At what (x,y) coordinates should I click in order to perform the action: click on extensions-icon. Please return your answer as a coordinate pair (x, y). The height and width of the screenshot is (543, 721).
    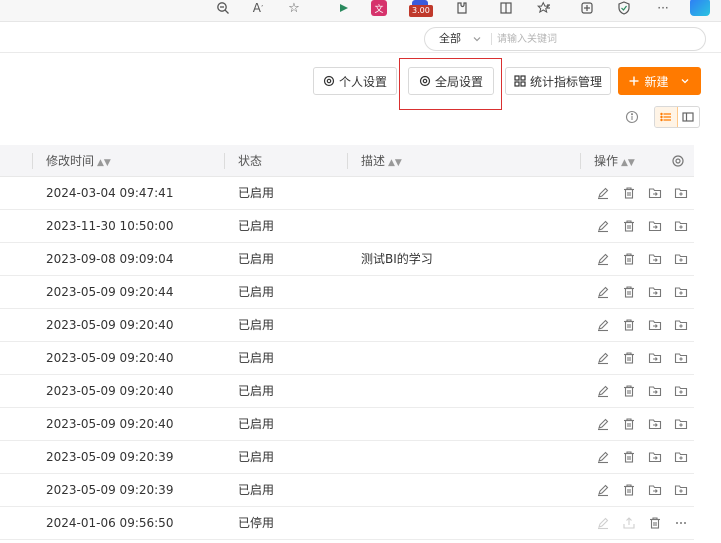
    Looking at the image, I should click on (461, 8).